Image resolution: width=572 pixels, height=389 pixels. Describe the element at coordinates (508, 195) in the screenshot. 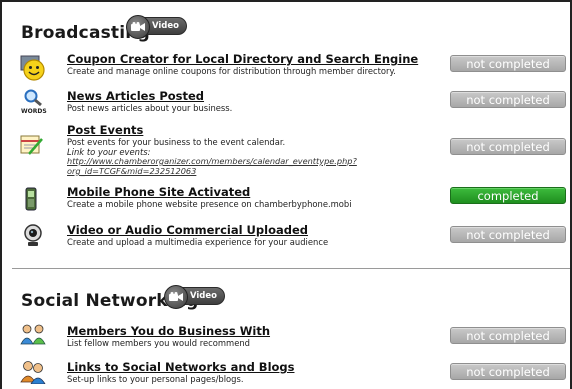

I see `status-badge-completed: completed` at that location.